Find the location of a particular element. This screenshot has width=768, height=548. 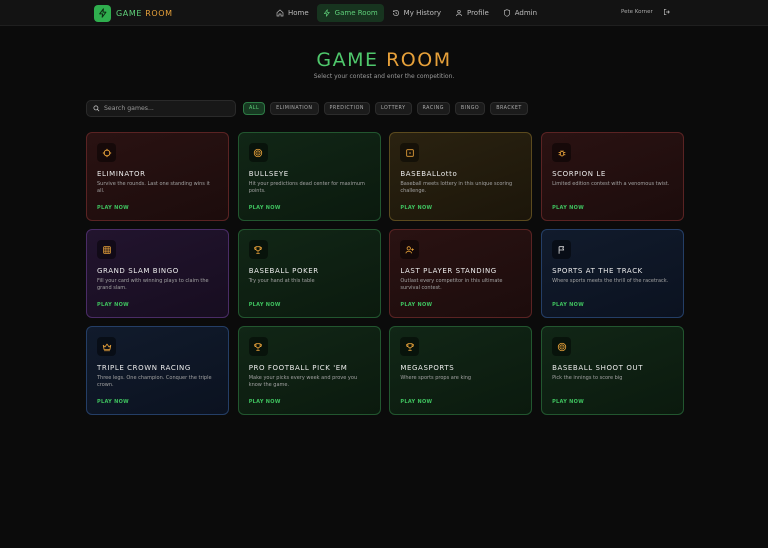

game-description: Where sports props are king is located at coordinates (436, 378).